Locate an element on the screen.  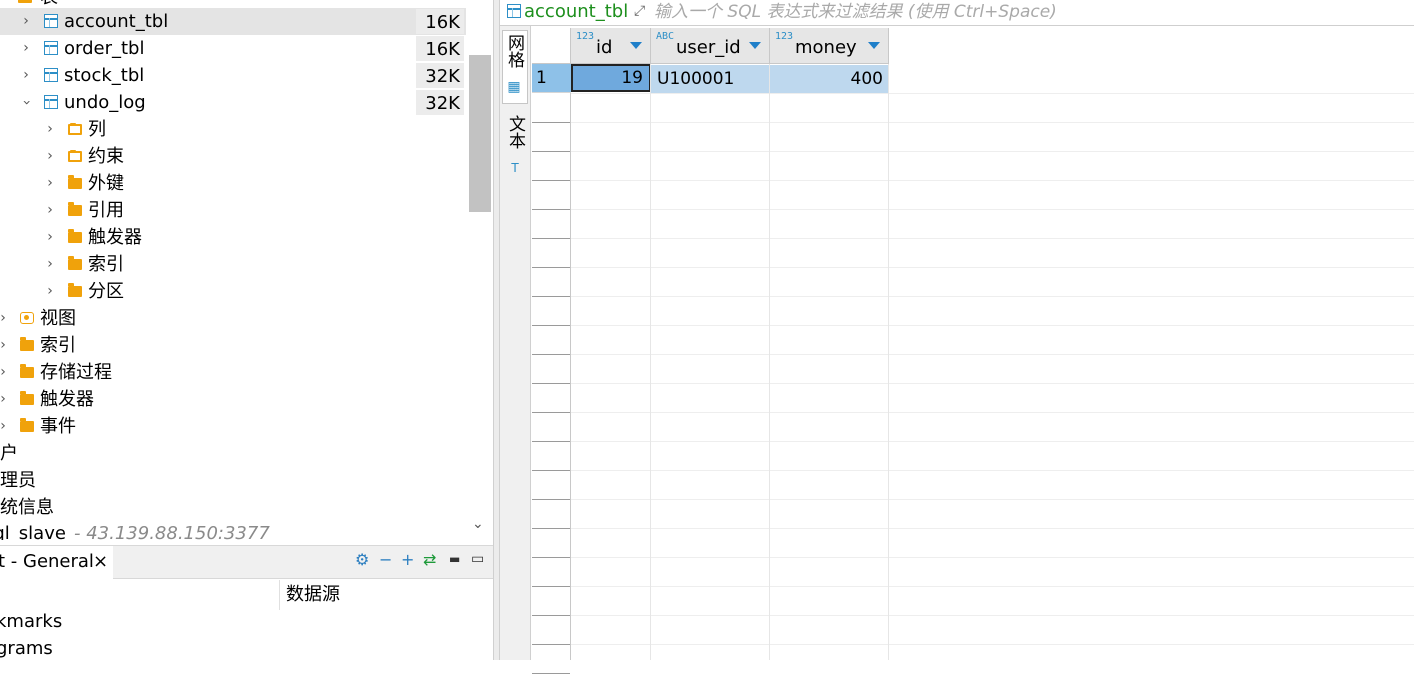
tree-item-undo-log: › undo_log 32K is located at coordinates (233, 102).